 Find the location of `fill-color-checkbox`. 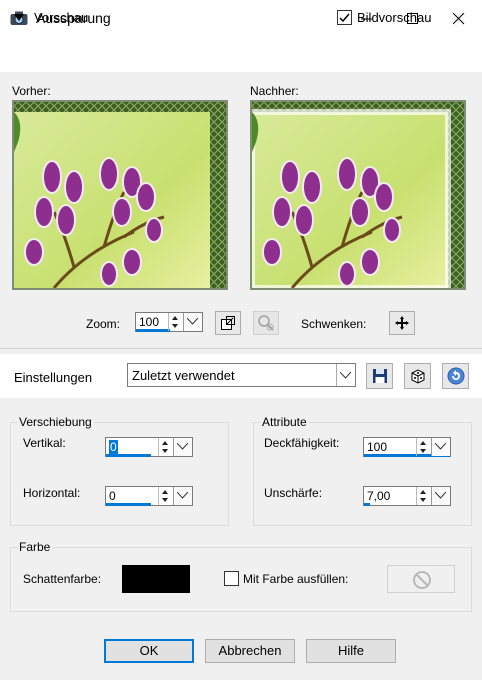

fill-color-checkbox is located at coordinates (231, 578).